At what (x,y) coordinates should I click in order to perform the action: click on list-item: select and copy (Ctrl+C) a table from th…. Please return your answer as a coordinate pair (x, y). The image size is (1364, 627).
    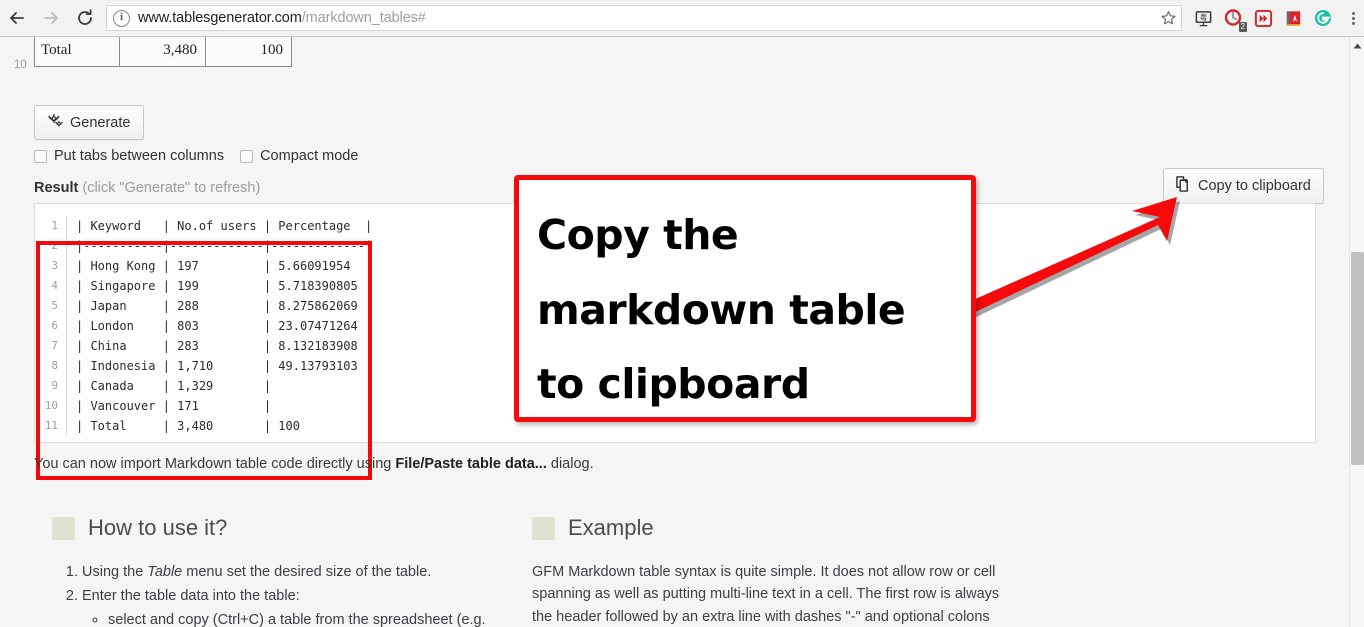
    Looking at the image, I should click on (315, 618).